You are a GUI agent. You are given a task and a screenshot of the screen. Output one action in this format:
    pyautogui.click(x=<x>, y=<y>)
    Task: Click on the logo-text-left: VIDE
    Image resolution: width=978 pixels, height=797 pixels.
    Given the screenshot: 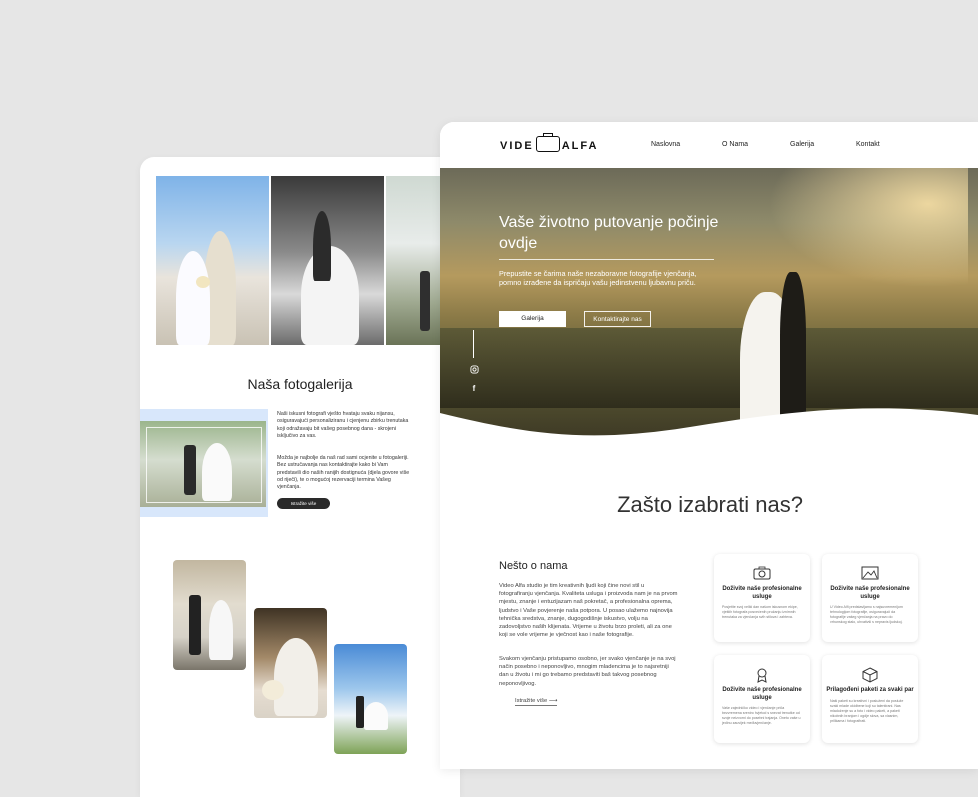 What is the action you would take?
    pyautogui.click(x=517, y=145)
    